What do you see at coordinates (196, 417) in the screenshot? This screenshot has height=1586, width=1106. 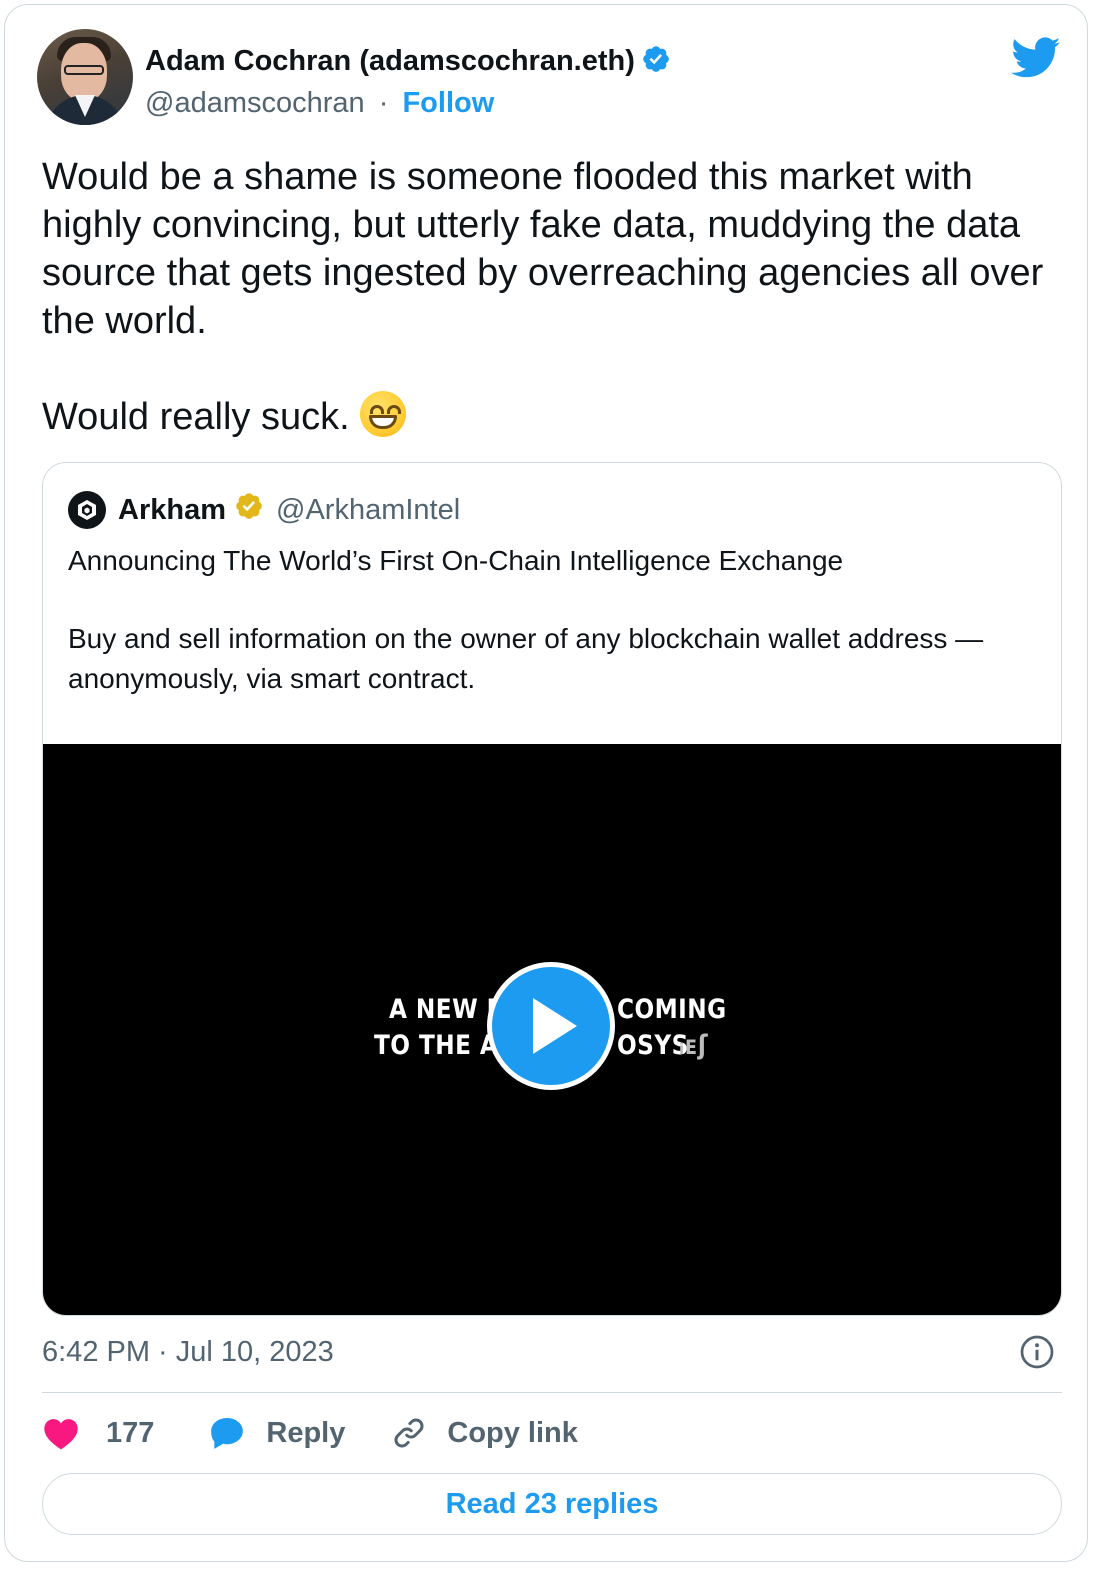 I see `tweet-text-second: Would really suck.` at bounding box center [196, 417].